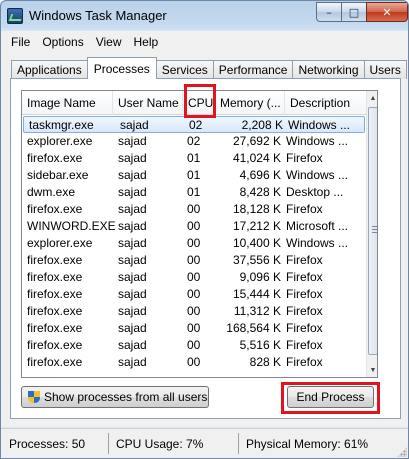 This screenshot has width=409, height=459. I want to click on process-image-name: WINWORD.EXE, so click(71, 226).